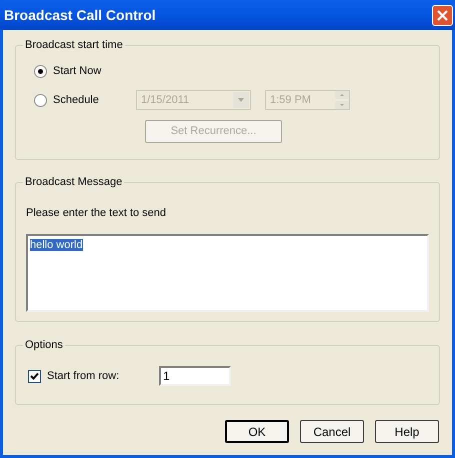  Describe the element at coordinates (332, 431) in the screenshot. I see `dialog-button: Cancel` at that location.